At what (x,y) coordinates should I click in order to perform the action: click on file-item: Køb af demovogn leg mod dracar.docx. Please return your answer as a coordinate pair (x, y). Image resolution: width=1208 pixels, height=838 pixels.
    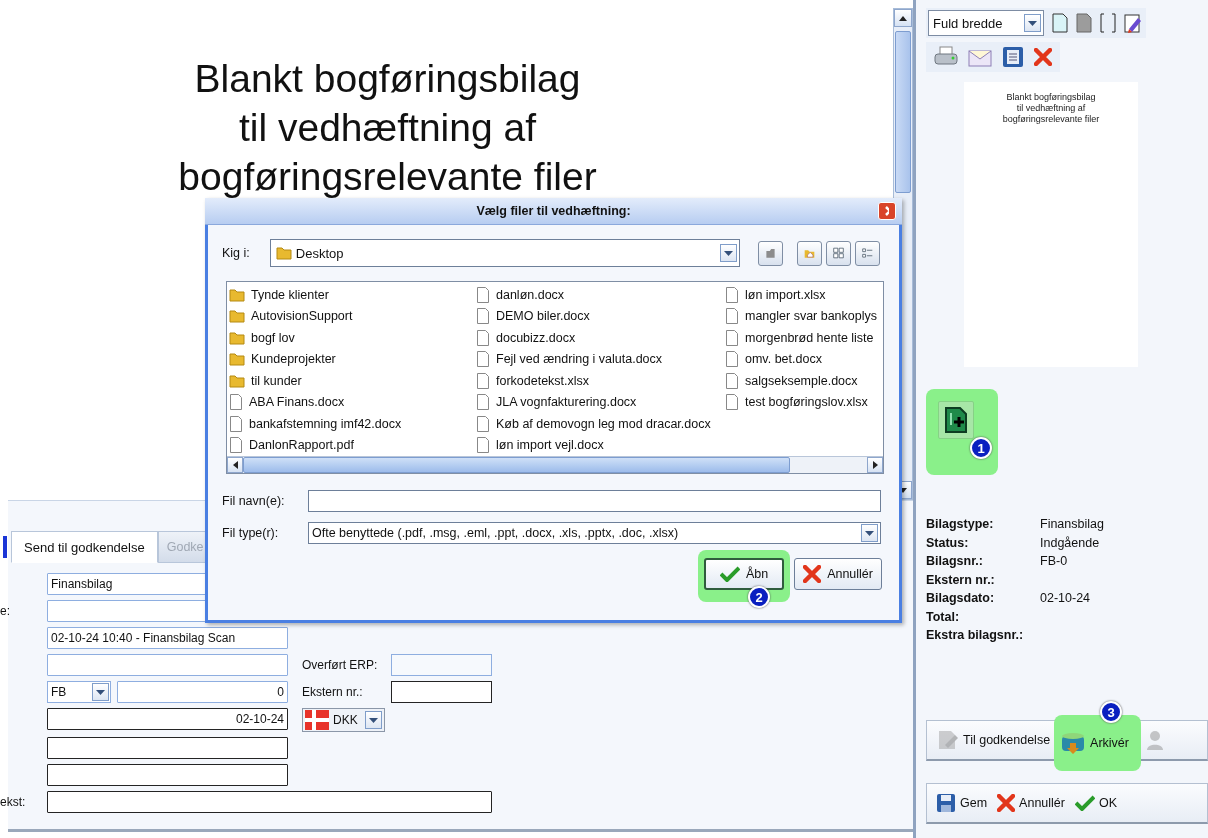
    Looking at the image, I should click on (600, 424).